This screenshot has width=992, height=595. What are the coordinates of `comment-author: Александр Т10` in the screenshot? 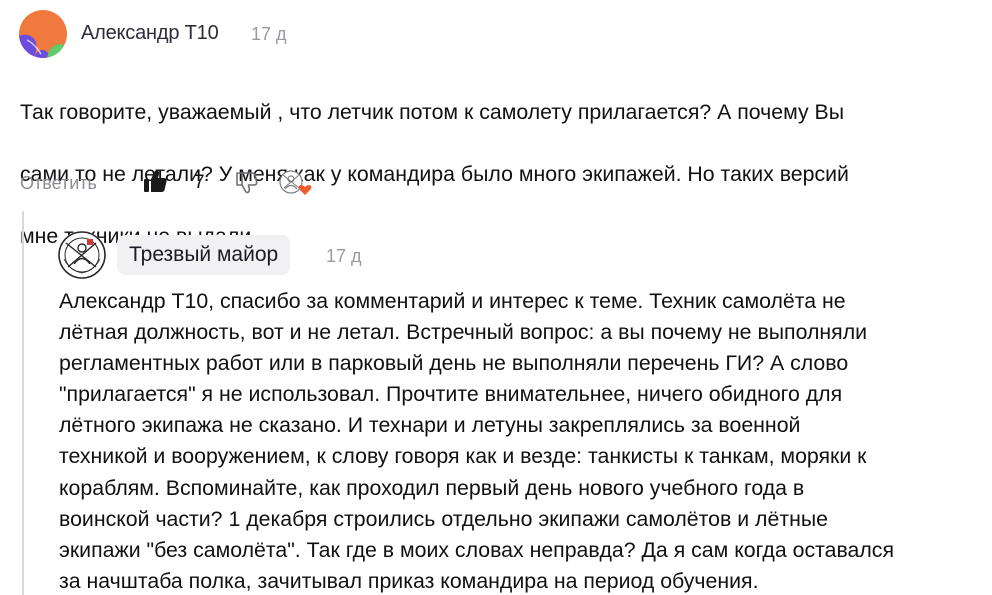 It's located at (150, 33).